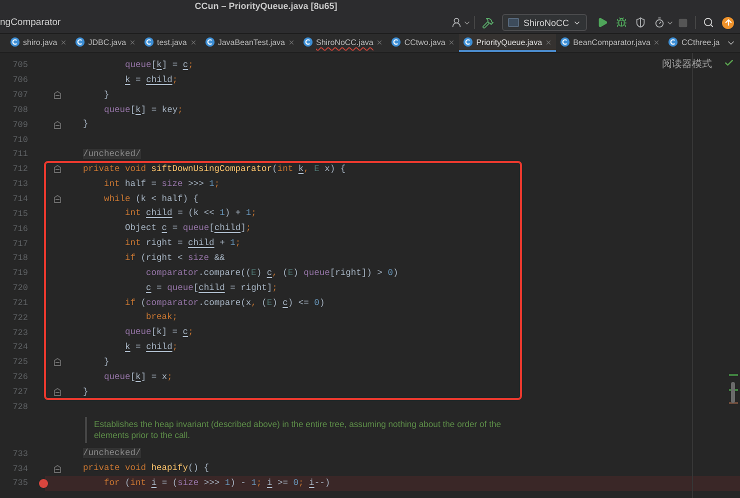  Describe the element at coordinates (20, 125) in the screenshot. I see `line-number: 709` at that location.